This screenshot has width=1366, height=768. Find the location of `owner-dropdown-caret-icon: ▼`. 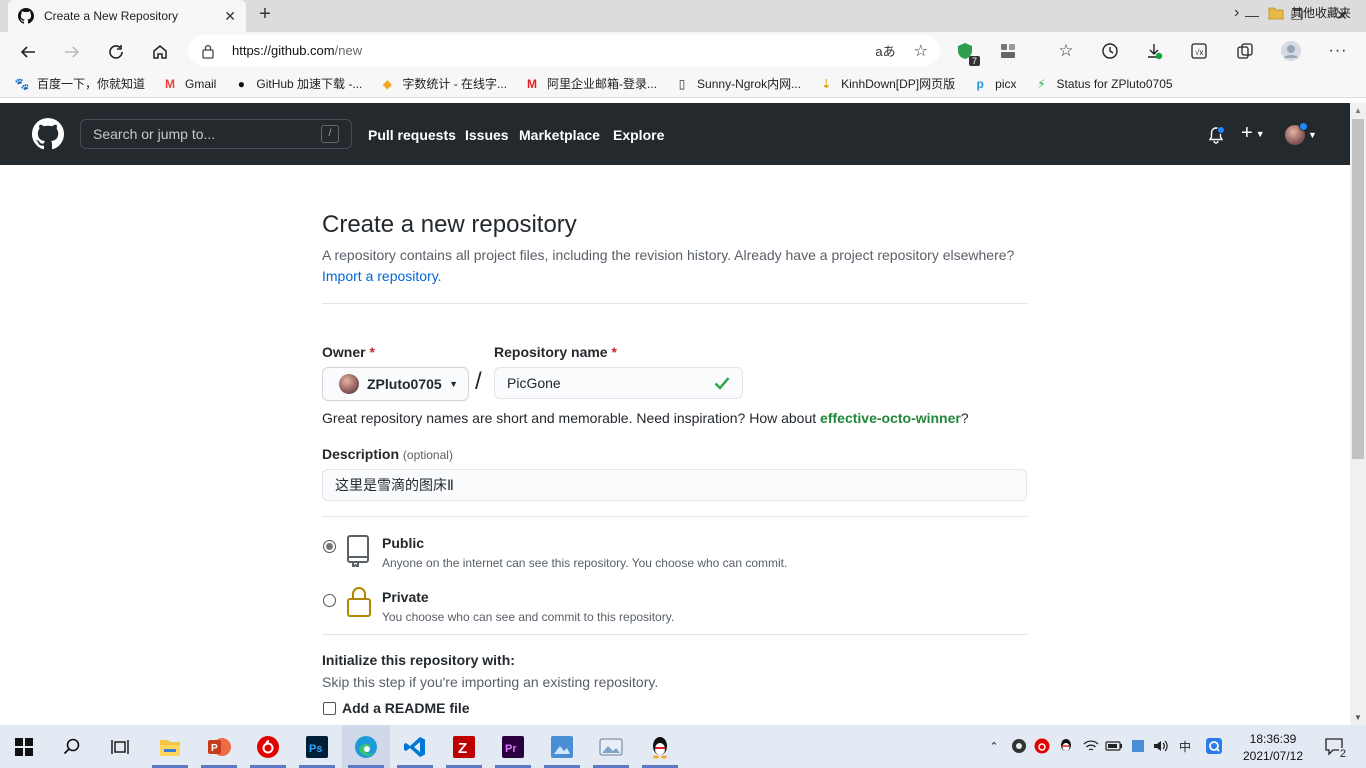

owner-dropdown-caret-icon: ▼ is located at coordinates (453, 384).